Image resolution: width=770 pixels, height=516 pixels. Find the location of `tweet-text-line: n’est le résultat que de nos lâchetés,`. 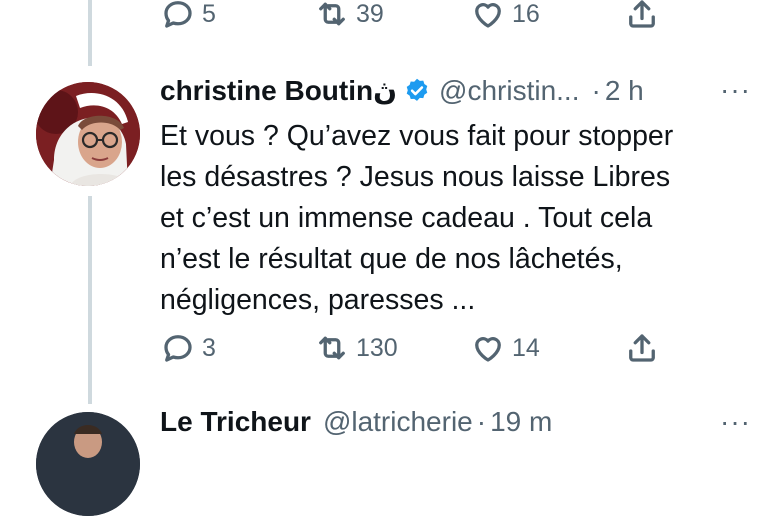

tweet-text-line: n’est le résultat que de nos lâchetés, is located at coordinates (391, 259).